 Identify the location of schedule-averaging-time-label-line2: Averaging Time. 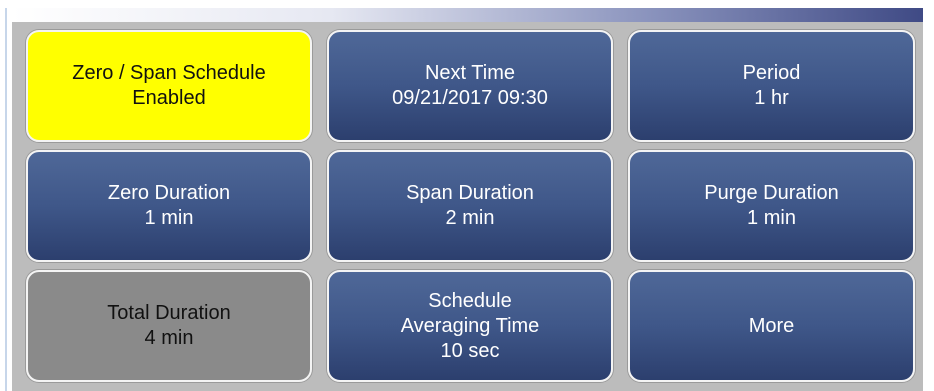
(470, 325).